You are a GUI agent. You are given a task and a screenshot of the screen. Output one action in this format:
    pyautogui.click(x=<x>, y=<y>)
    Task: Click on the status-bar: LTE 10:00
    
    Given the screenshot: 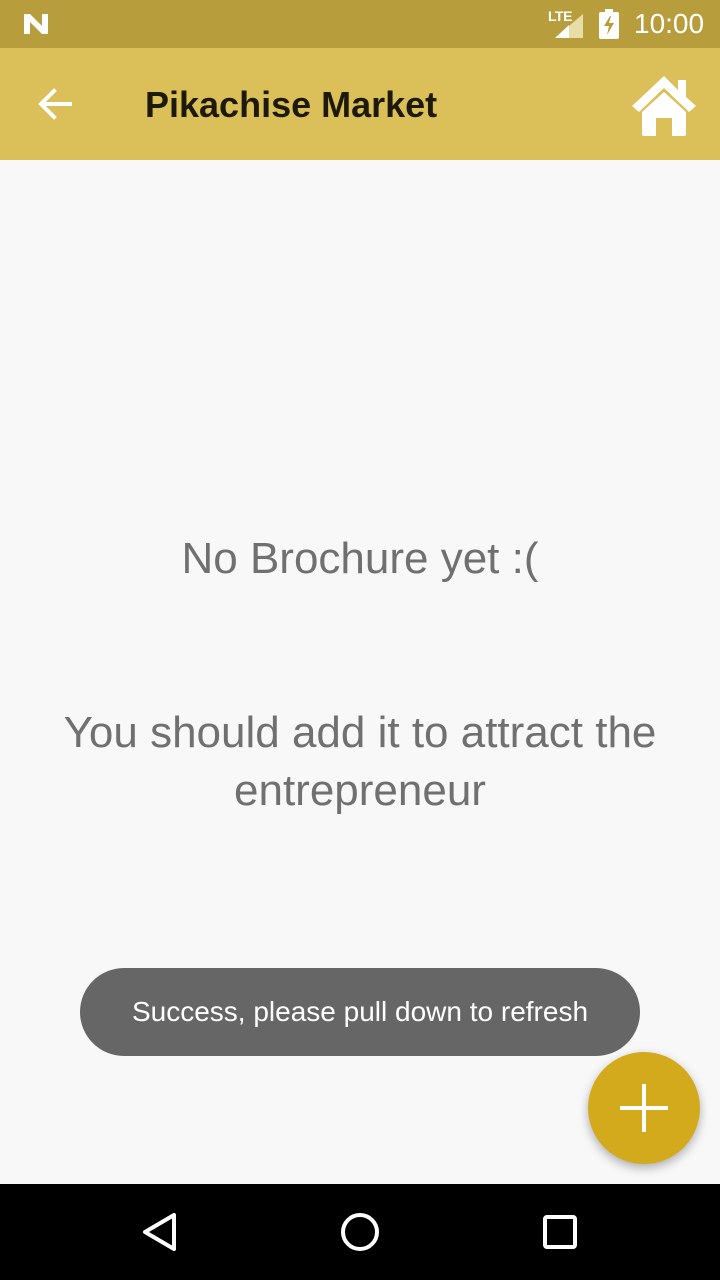 What is the action you would take?
    pyautogui.click(x=360, y=24)
    